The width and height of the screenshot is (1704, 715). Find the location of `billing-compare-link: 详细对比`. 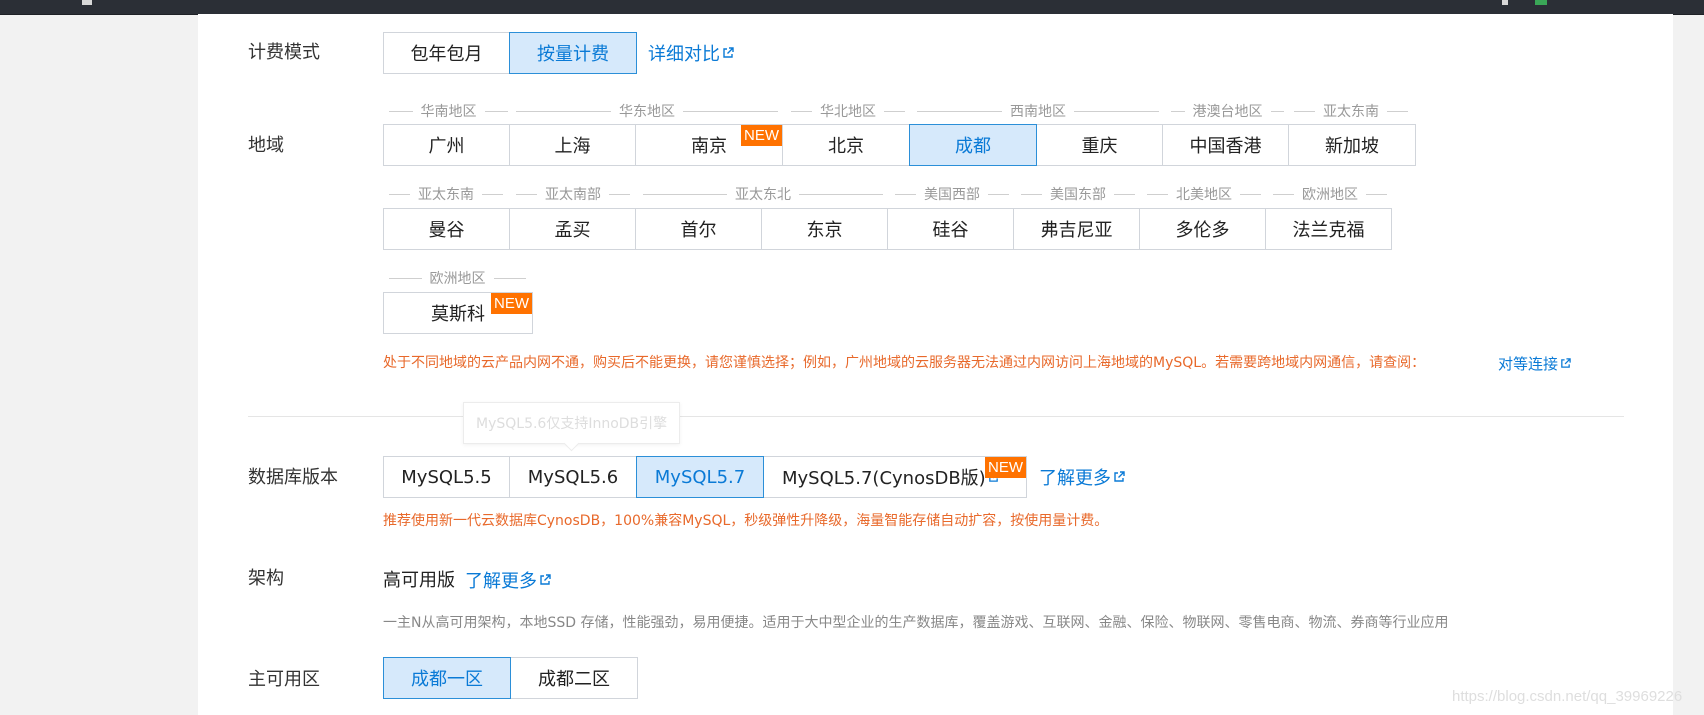

billing-compare-link: 详细对比 is located at coordinates (691, 53).